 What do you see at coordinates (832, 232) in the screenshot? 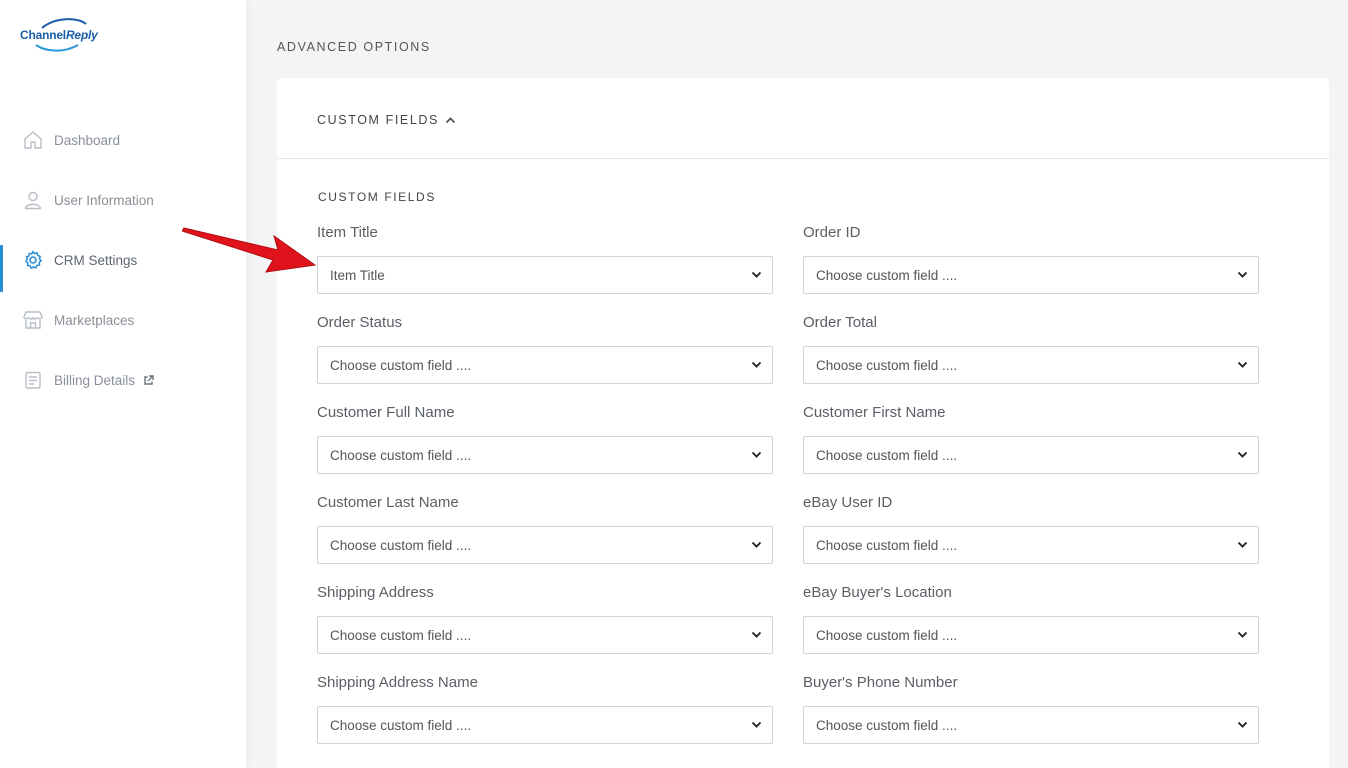
I see `field-label: Order ID` at bounding box center [832, 232].